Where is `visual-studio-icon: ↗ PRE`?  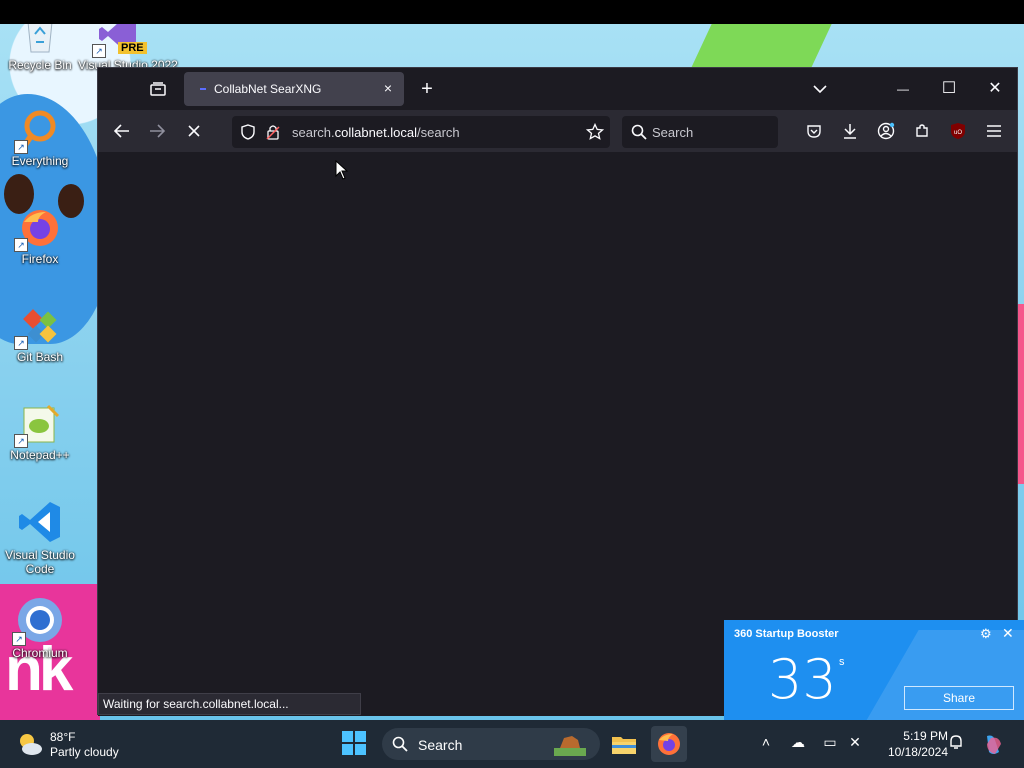
visual-studio-icon: ↗ PRE is located at coordinates (119, 41).